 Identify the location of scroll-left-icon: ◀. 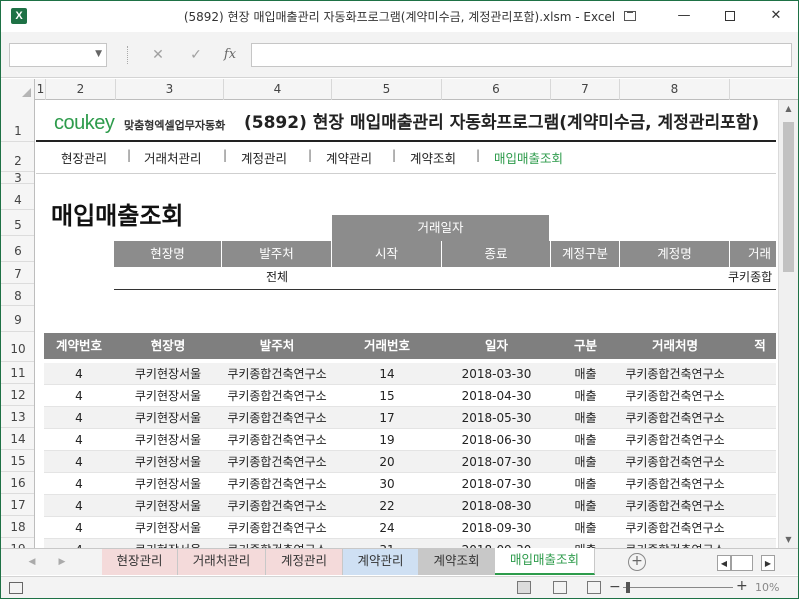
(724, 563).